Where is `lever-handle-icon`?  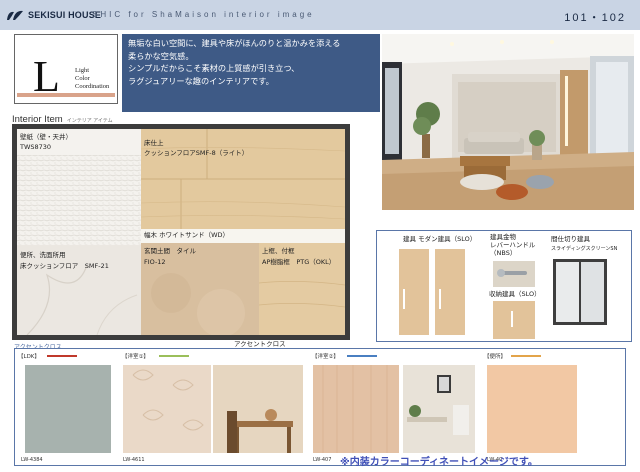 lever-handle-icon is located at coordinates (514, 274).